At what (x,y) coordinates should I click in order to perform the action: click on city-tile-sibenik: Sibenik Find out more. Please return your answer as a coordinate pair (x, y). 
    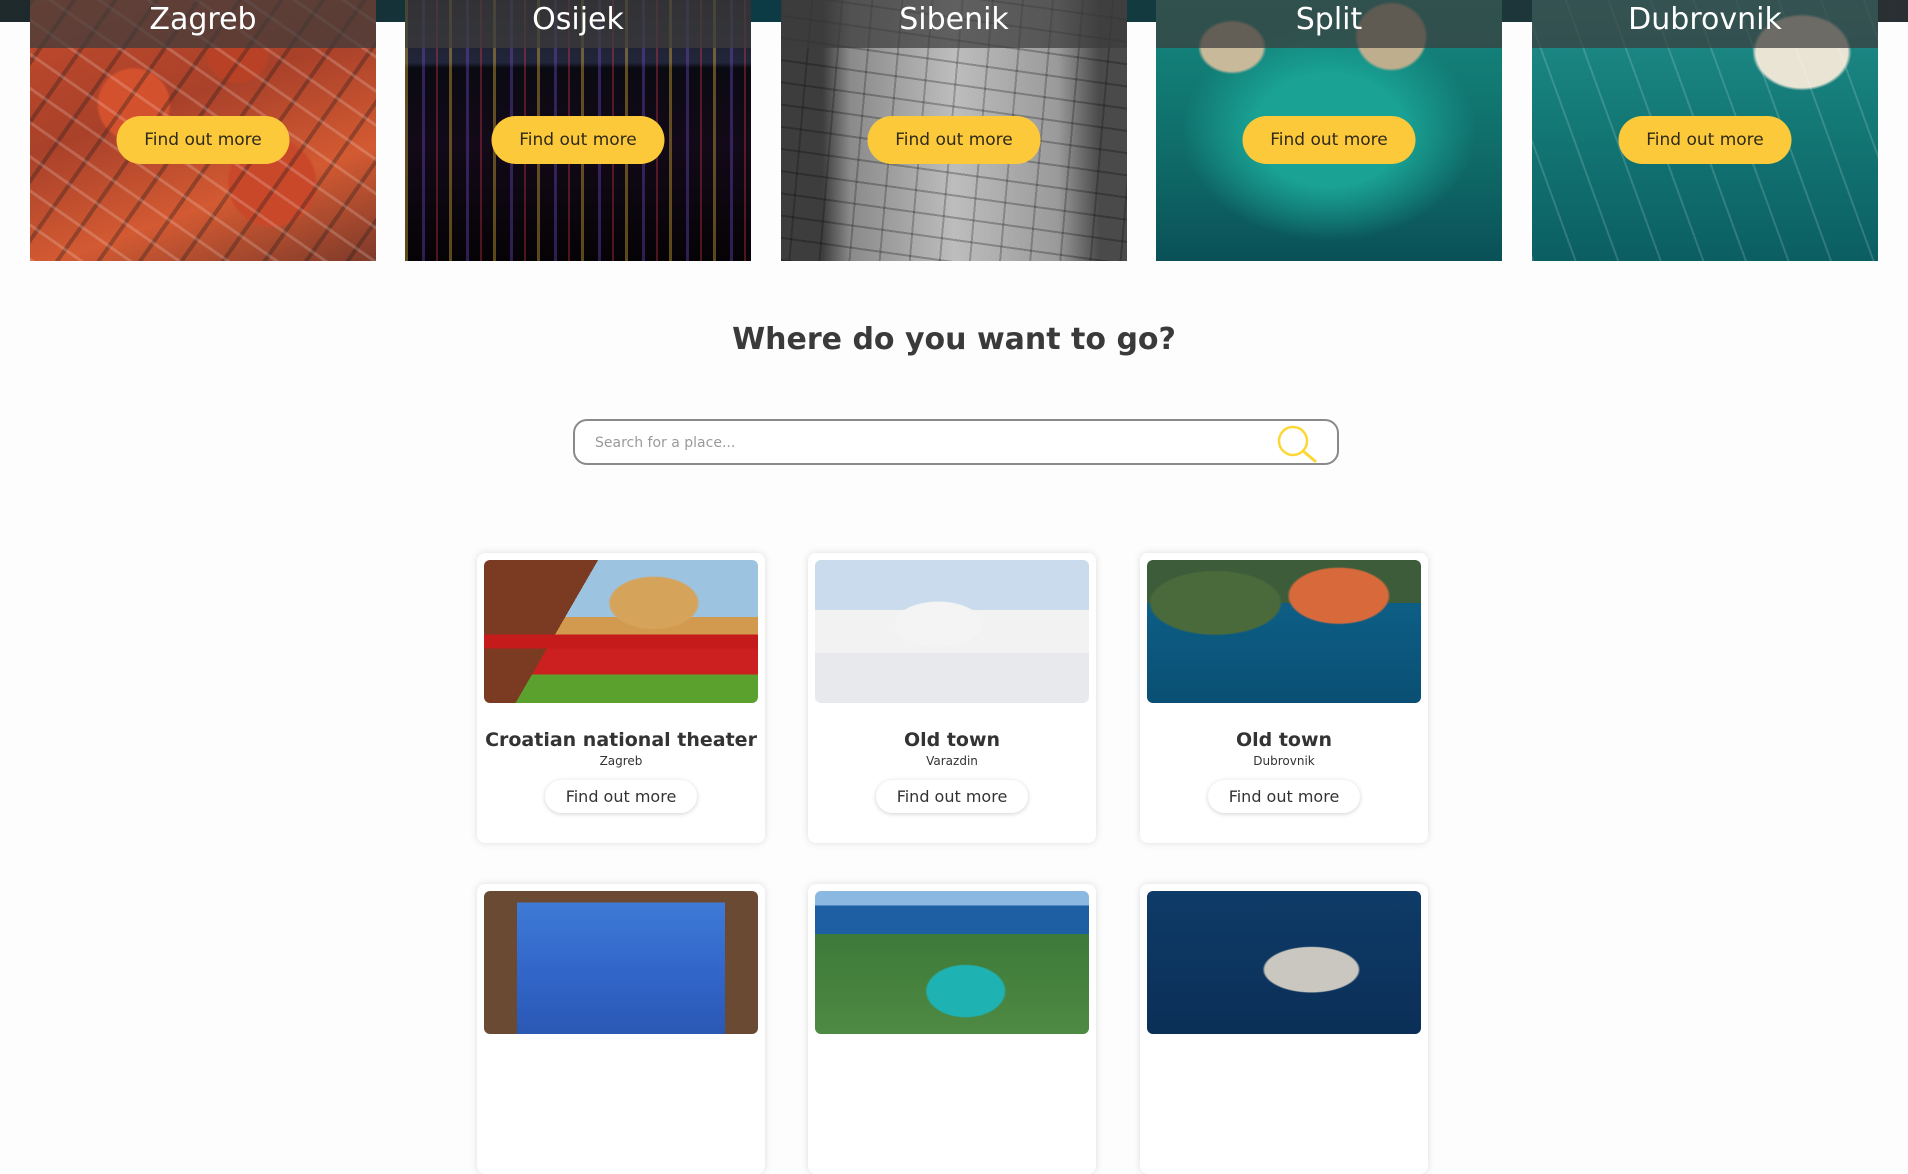
    Looking at the image, I should click on (954, 130).